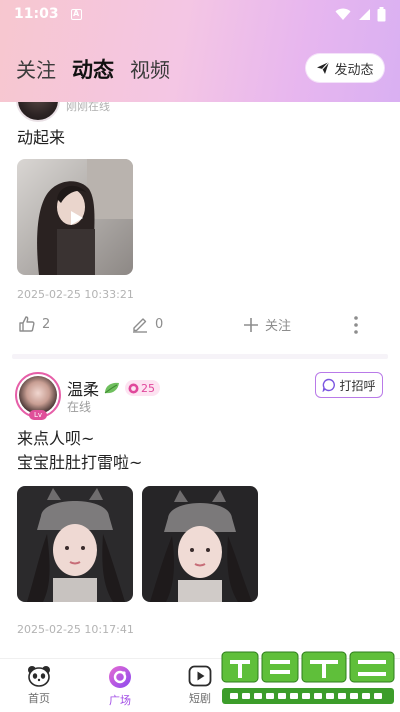  I want to click on tab-videos: 视频, so click(150, 68).